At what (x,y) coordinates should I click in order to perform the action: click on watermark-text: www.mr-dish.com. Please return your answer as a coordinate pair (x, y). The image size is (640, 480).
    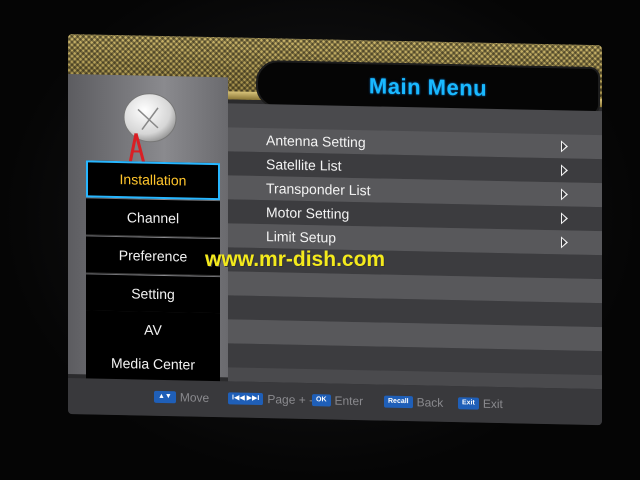
    Looking at the image, I should click on (295, 259).